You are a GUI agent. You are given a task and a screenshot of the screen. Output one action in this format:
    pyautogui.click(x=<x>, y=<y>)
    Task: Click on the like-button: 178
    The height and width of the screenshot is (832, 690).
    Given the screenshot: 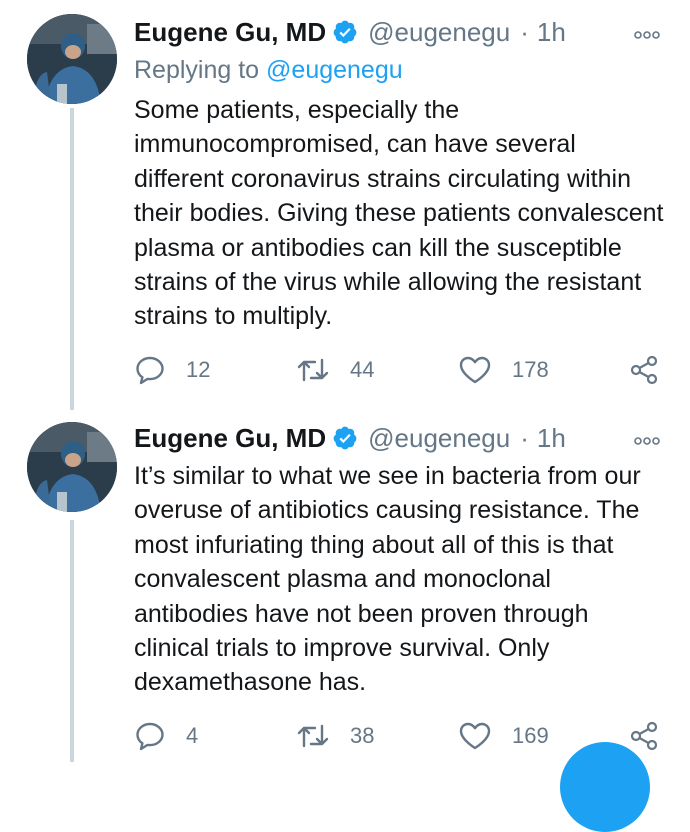 What is the action you would take?
    pyautogui.click(x=503, y=370)
    